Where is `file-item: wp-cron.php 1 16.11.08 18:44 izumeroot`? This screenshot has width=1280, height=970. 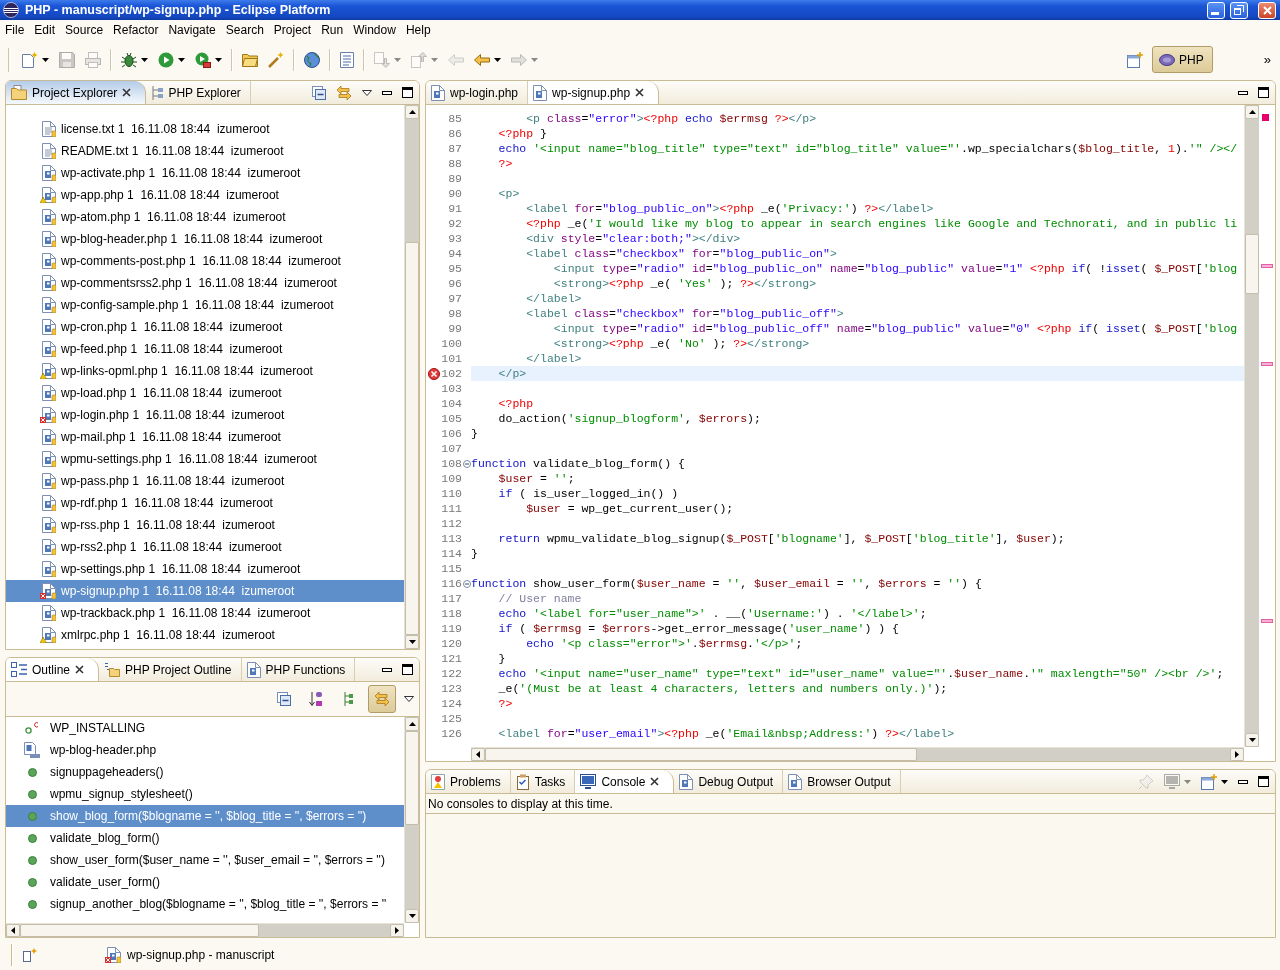
file-item: wp-cron.php 1 16.11.08 18:44 izumeroot is located at coordinates (205, 327).